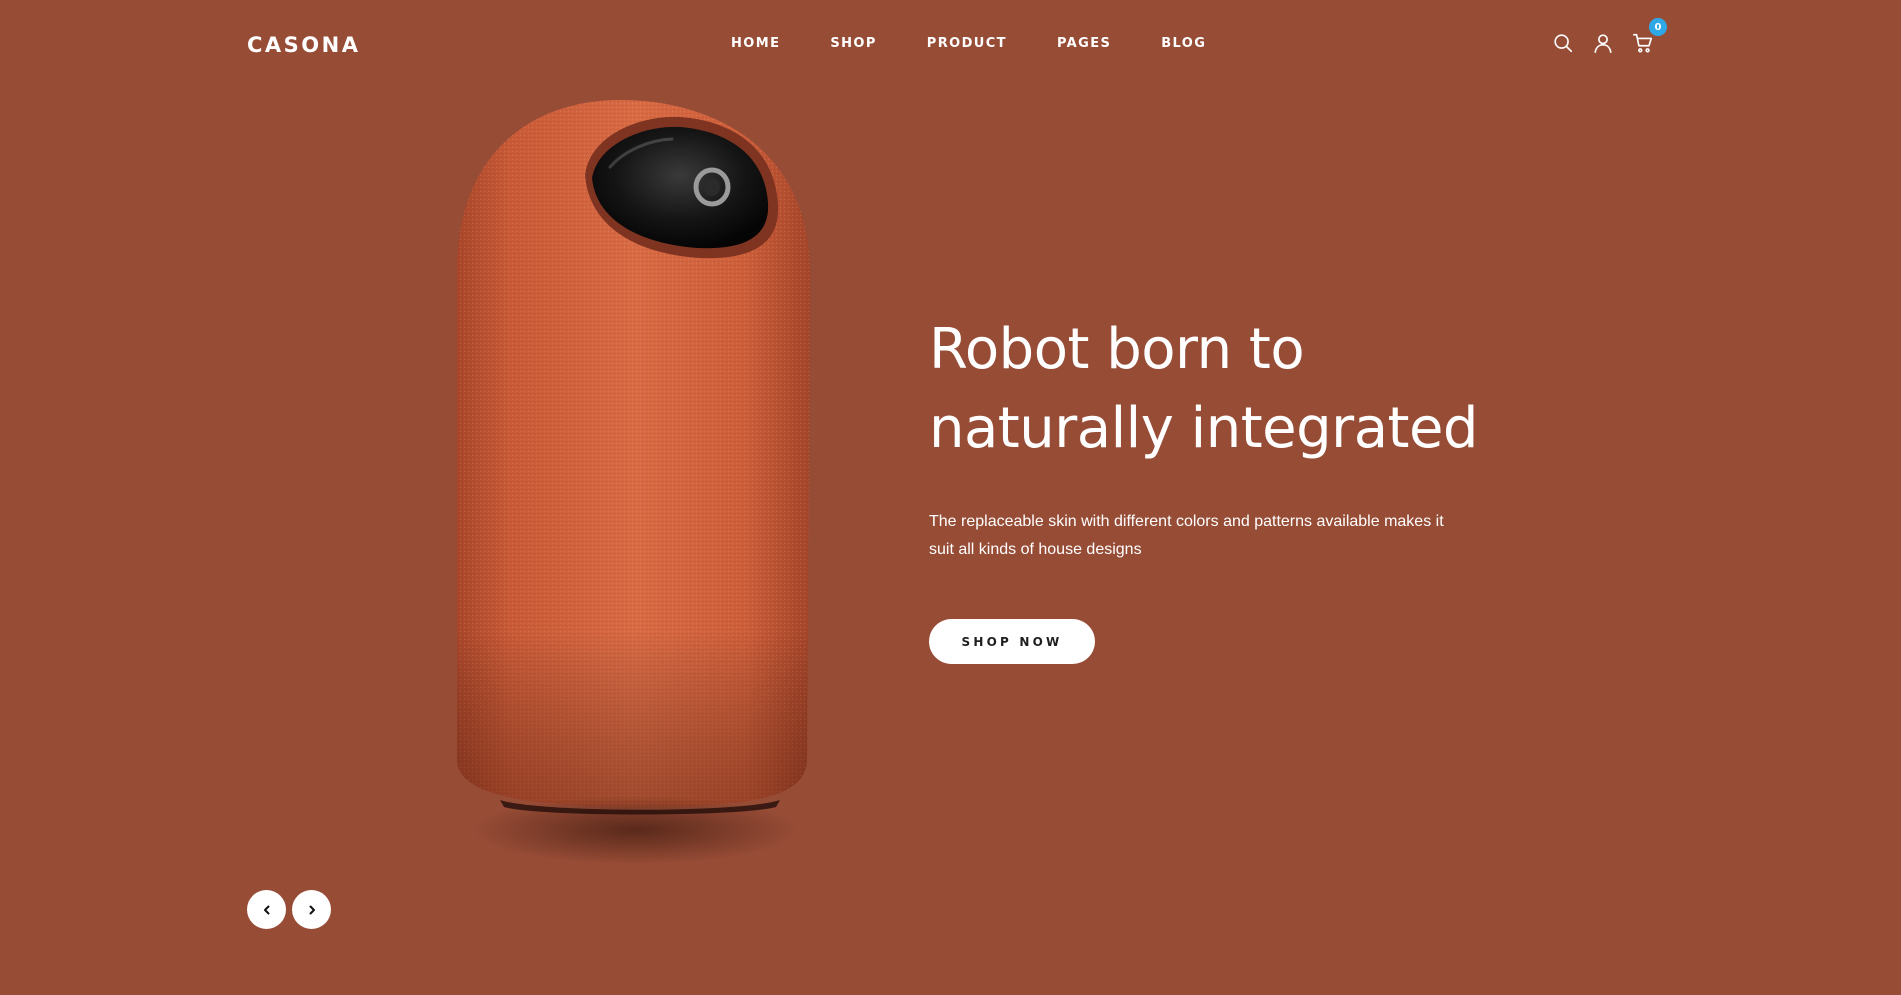 Image resolution: width=1901 pixels, height=995 pixels. I want to click on hero-title-line-2: naturally integrated, so click(1203, 428).